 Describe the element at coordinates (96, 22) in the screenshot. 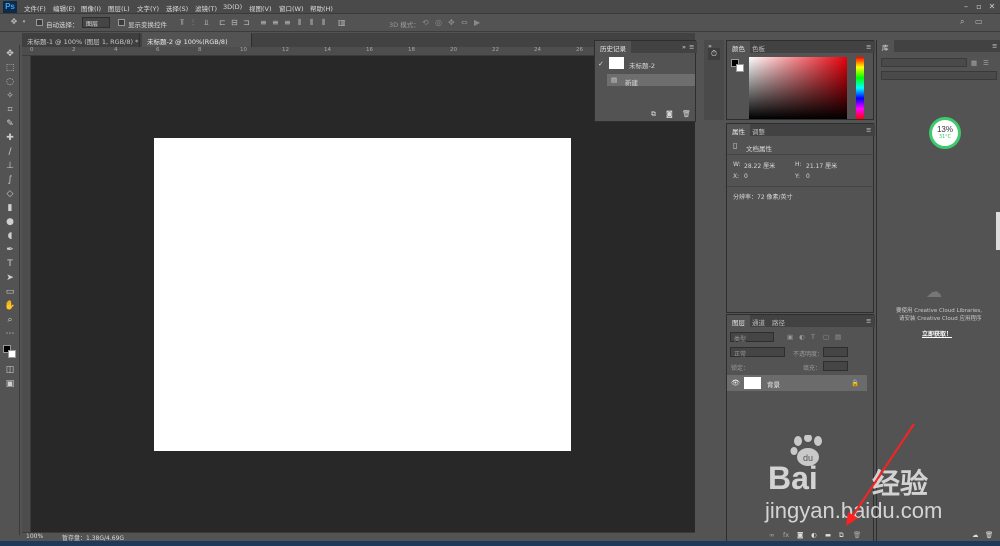

I see `auto-select-dropdown: 图层` at that location.